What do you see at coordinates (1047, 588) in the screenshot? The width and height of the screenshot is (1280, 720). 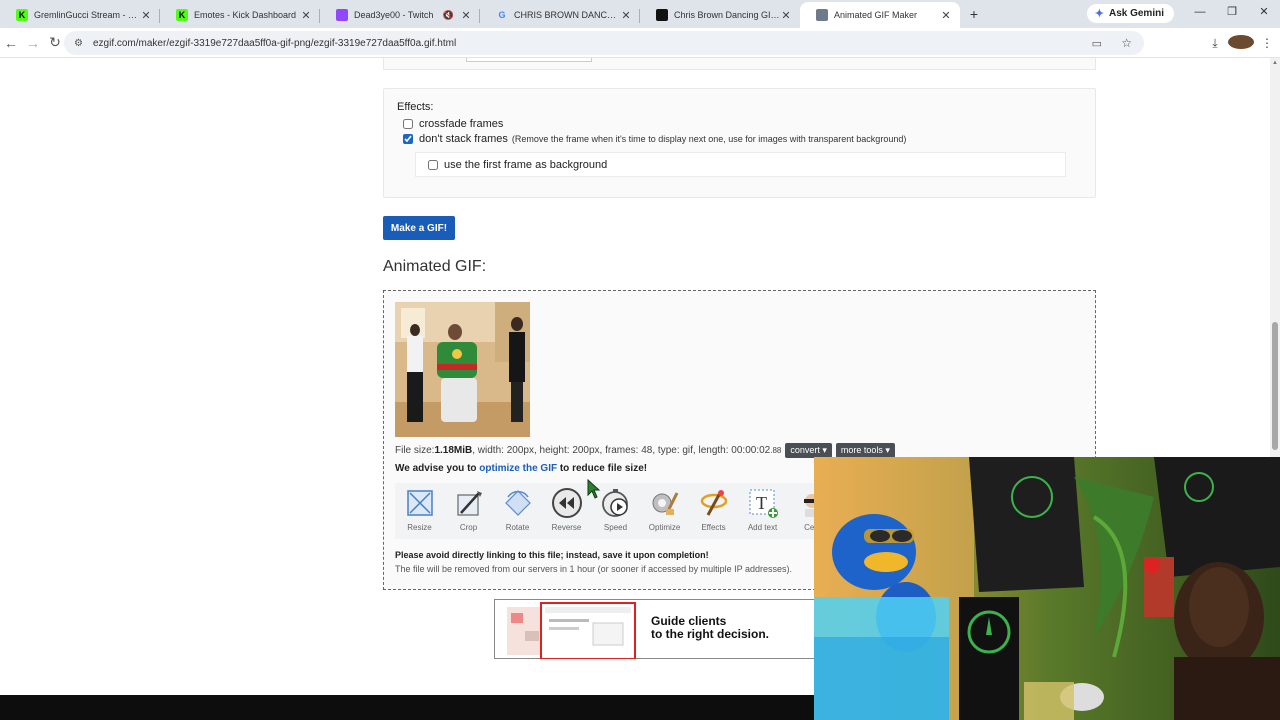 I see `webcam-overlay` at bounding box center [1047, 588].